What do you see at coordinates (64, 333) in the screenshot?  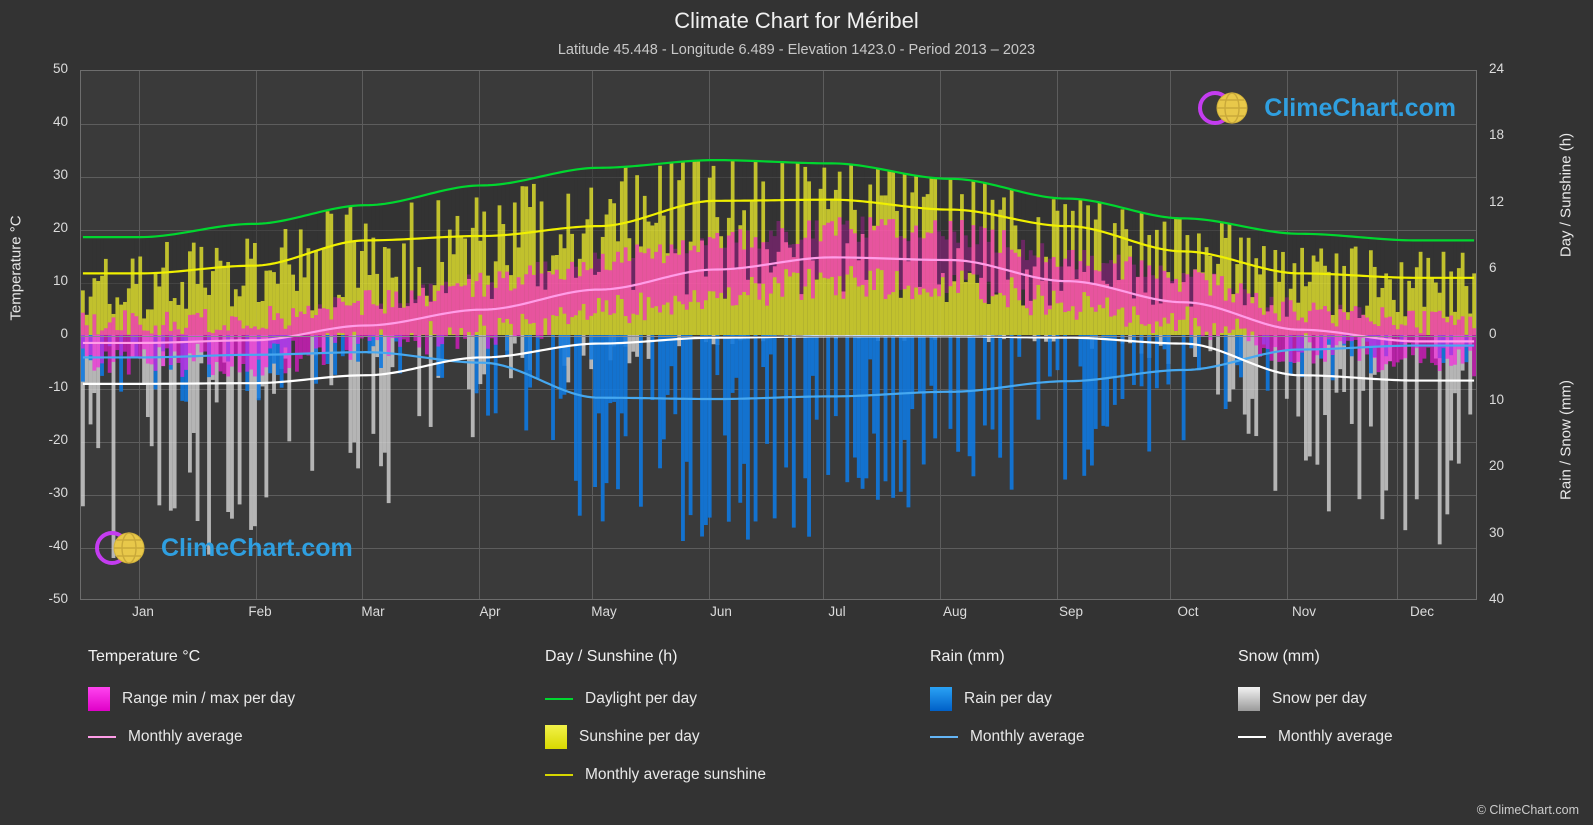 I see `left-tick: 0` at bounding box center [64, 333].